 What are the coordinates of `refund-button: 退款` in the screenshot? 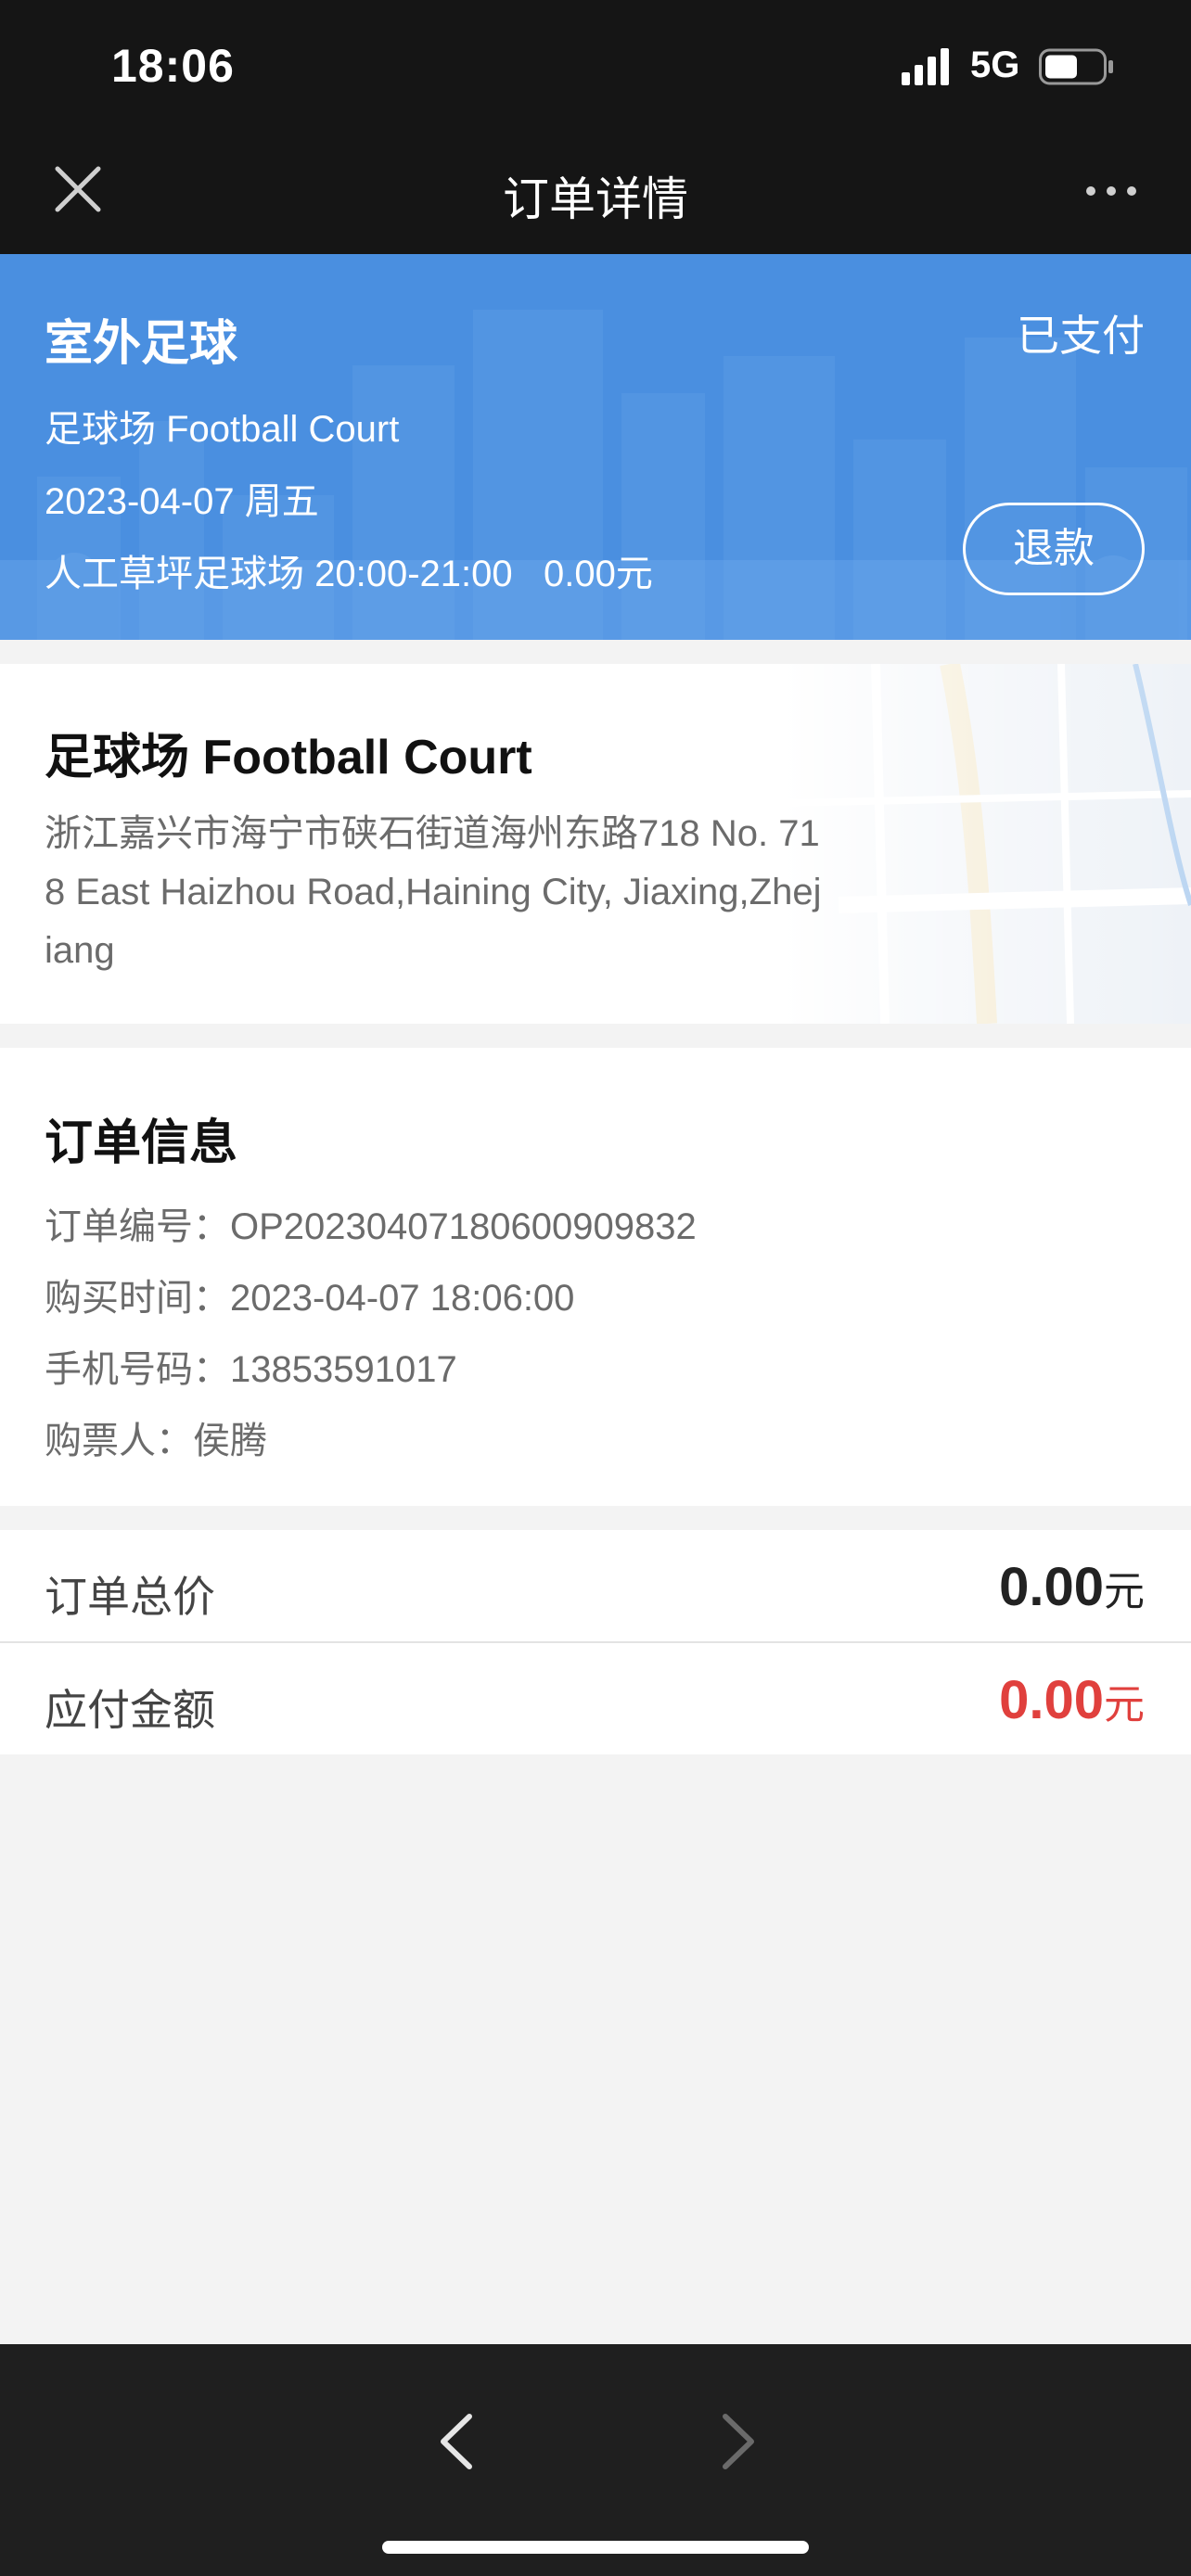 It's located at (1054, 549).